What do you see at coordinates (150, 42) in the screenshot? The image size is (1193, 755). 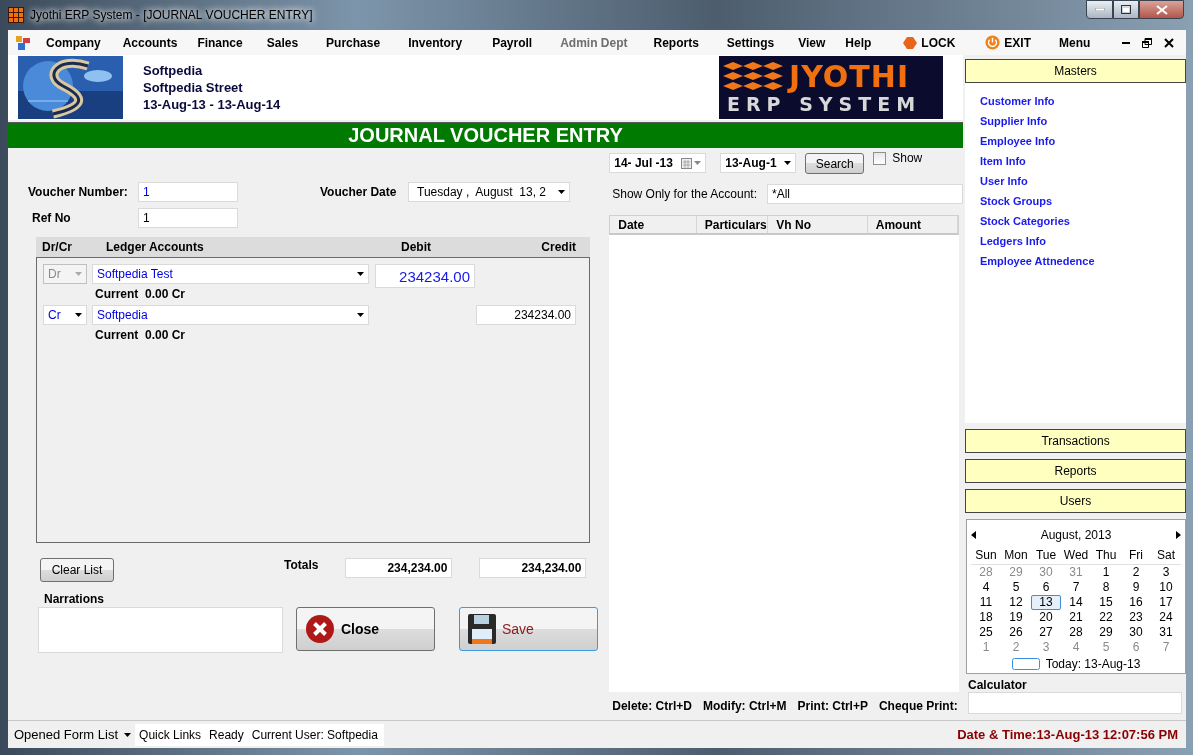 I see `menu-item: Accounts` at bounding box center [150, 42].